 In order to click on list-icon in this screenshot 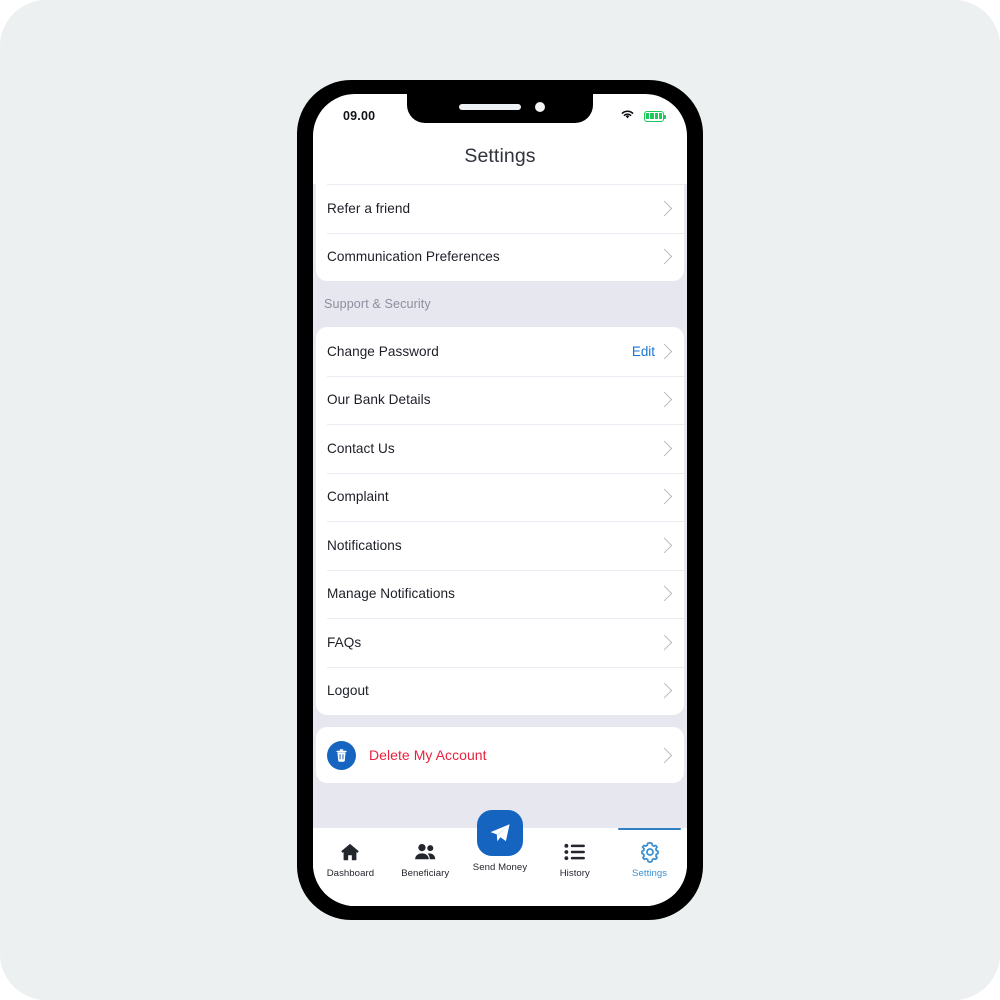, I will do `click(575, 851)`.